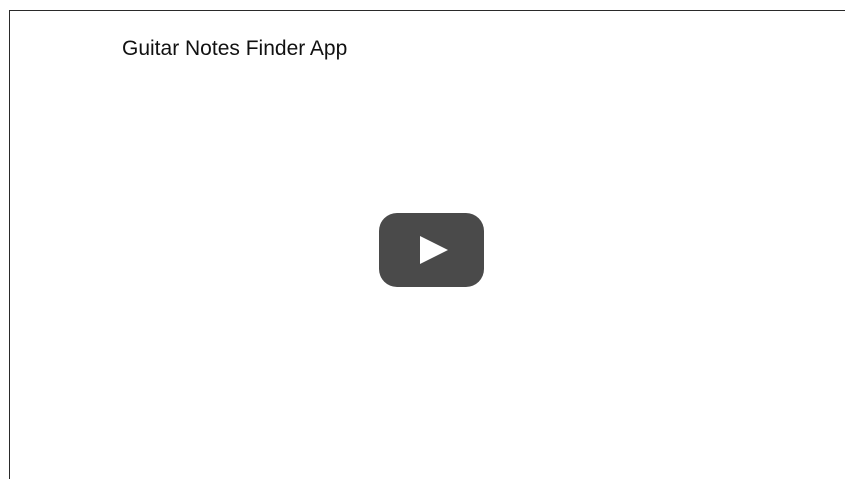 This screenshot has height=479, width=845. Describe the element at coordinates (234, 49) in the screenshot. I see `video-title: Guitar Notes Finder App` at that location.